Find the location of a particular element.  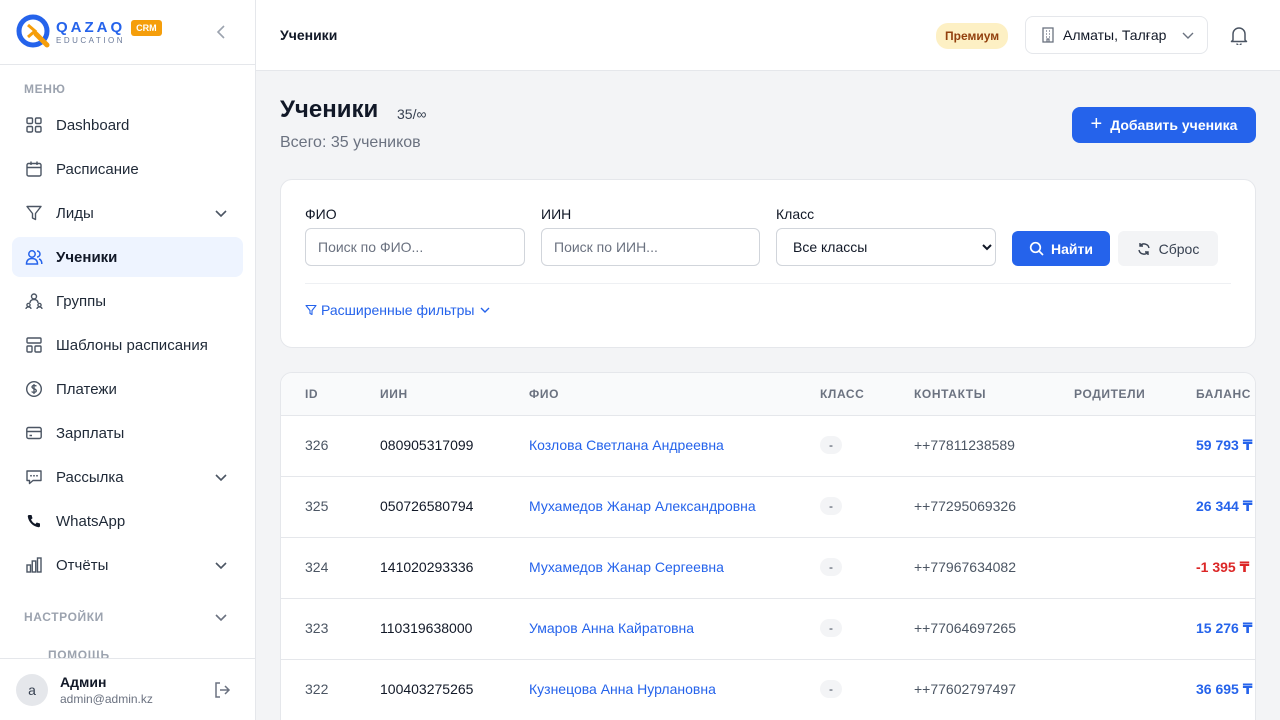

cell-contact: ++77064697265 is located at coordinates (965, 628).